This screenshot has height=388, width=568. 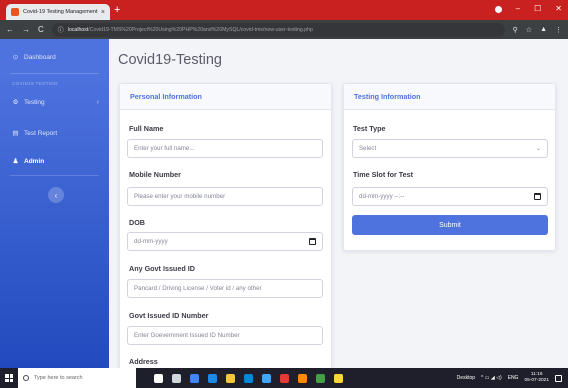 I want to click on terminal-icon, so click(x=284, y=378).